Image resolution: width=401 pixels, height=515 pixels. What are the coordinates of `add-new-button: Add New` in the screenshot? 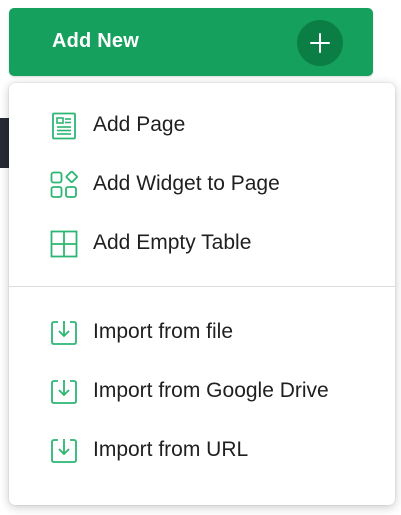 It's located at (191, 42).